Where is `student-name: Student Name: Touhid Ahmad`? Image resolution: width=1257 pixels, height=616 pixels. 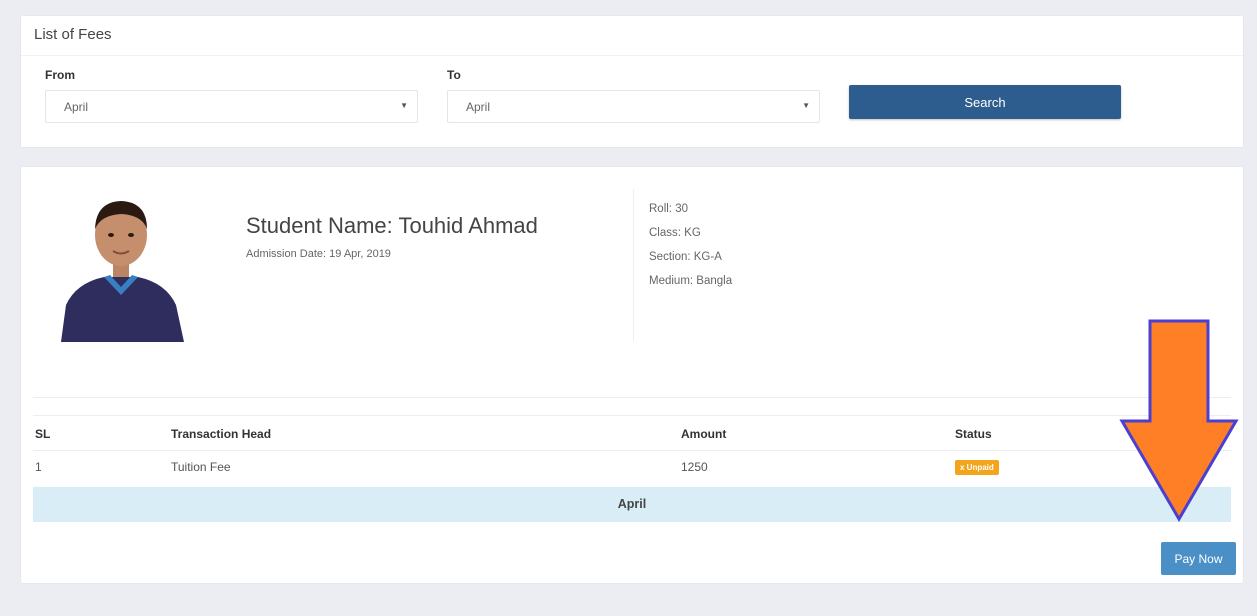
student-name: Student Name: Touhid Ahmad is located at coordinates (392, 225).